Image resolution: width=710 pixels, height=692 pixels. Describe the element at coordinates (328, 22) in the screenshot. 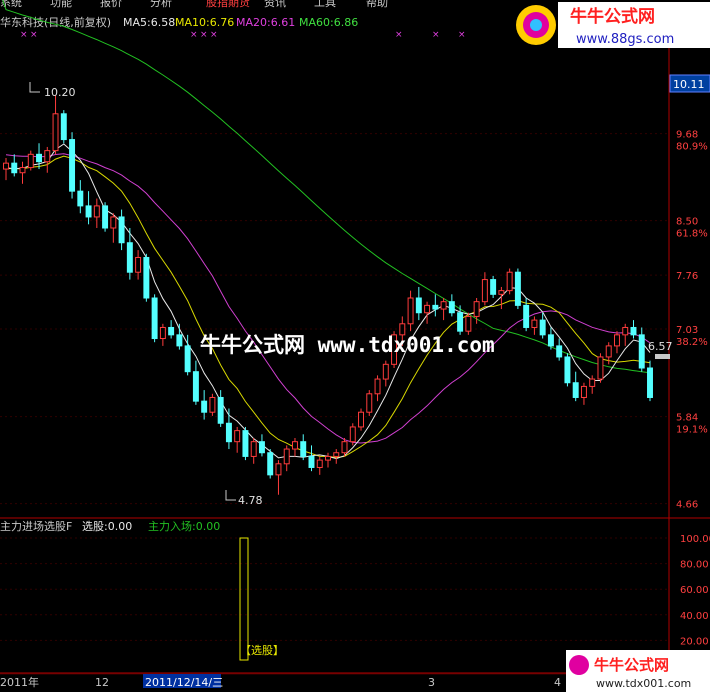

I see `ma60-label: MA60:6.86` at that location.